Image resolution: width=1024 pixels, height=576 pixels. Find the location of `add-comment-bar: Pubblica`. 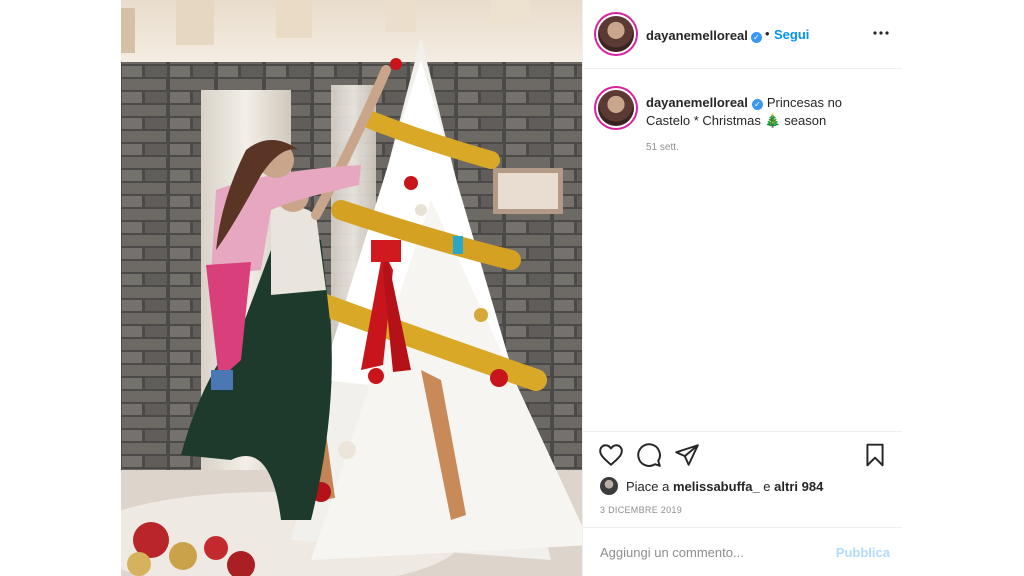

add-comment-bar: Pubblica is located at coordinates (742, 551).